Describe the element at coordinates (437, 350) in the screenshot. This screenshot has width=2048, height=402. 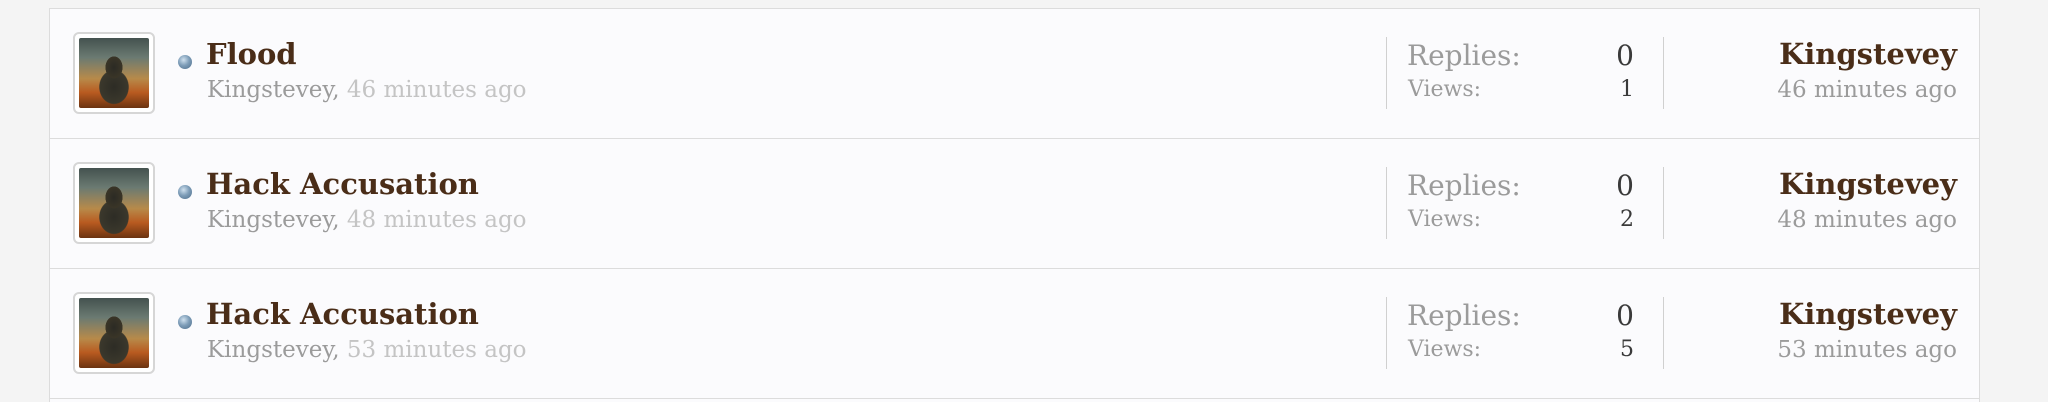
I see `thread-start-time: 53 minutes ago` at that location.